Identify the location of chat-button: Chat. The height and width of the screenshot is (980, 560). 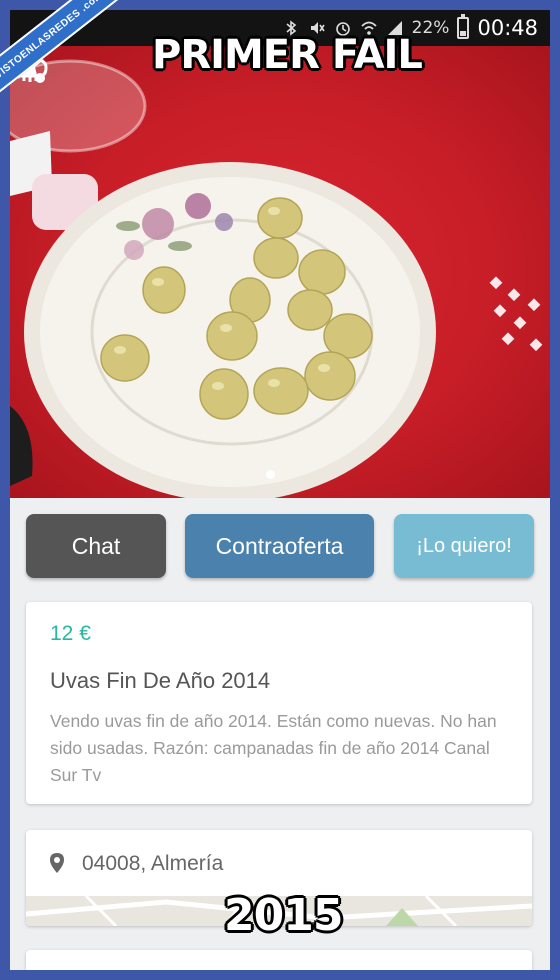
(96, 546).